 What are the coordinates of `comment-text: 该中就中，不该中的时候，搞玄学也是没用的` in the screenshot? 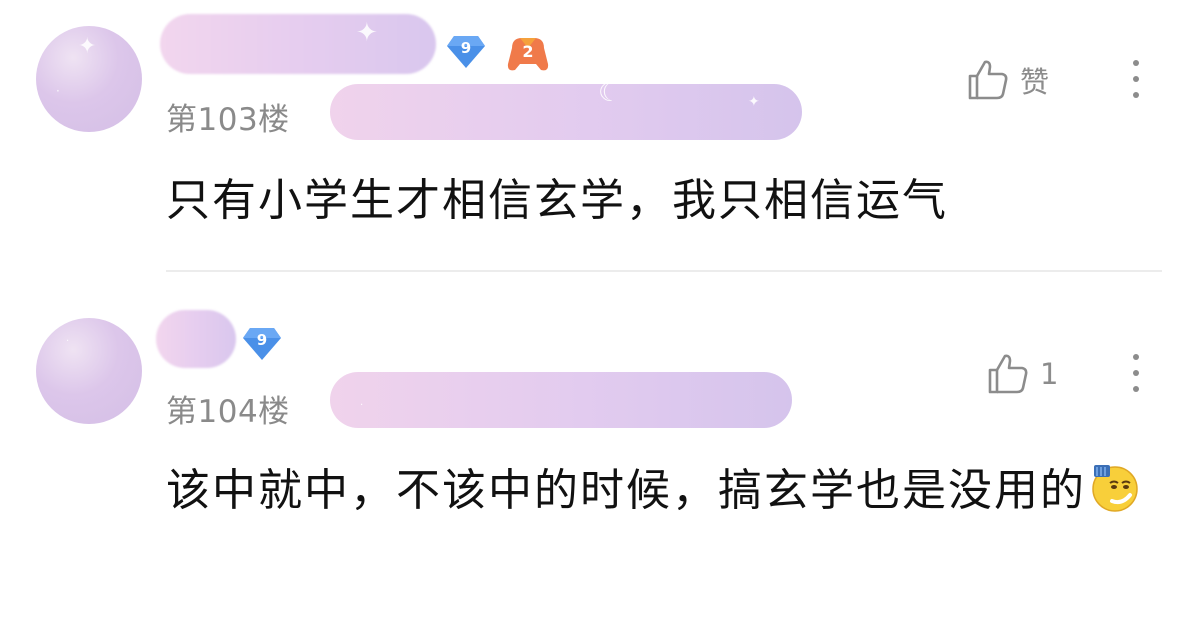 It's located at (661, 491).